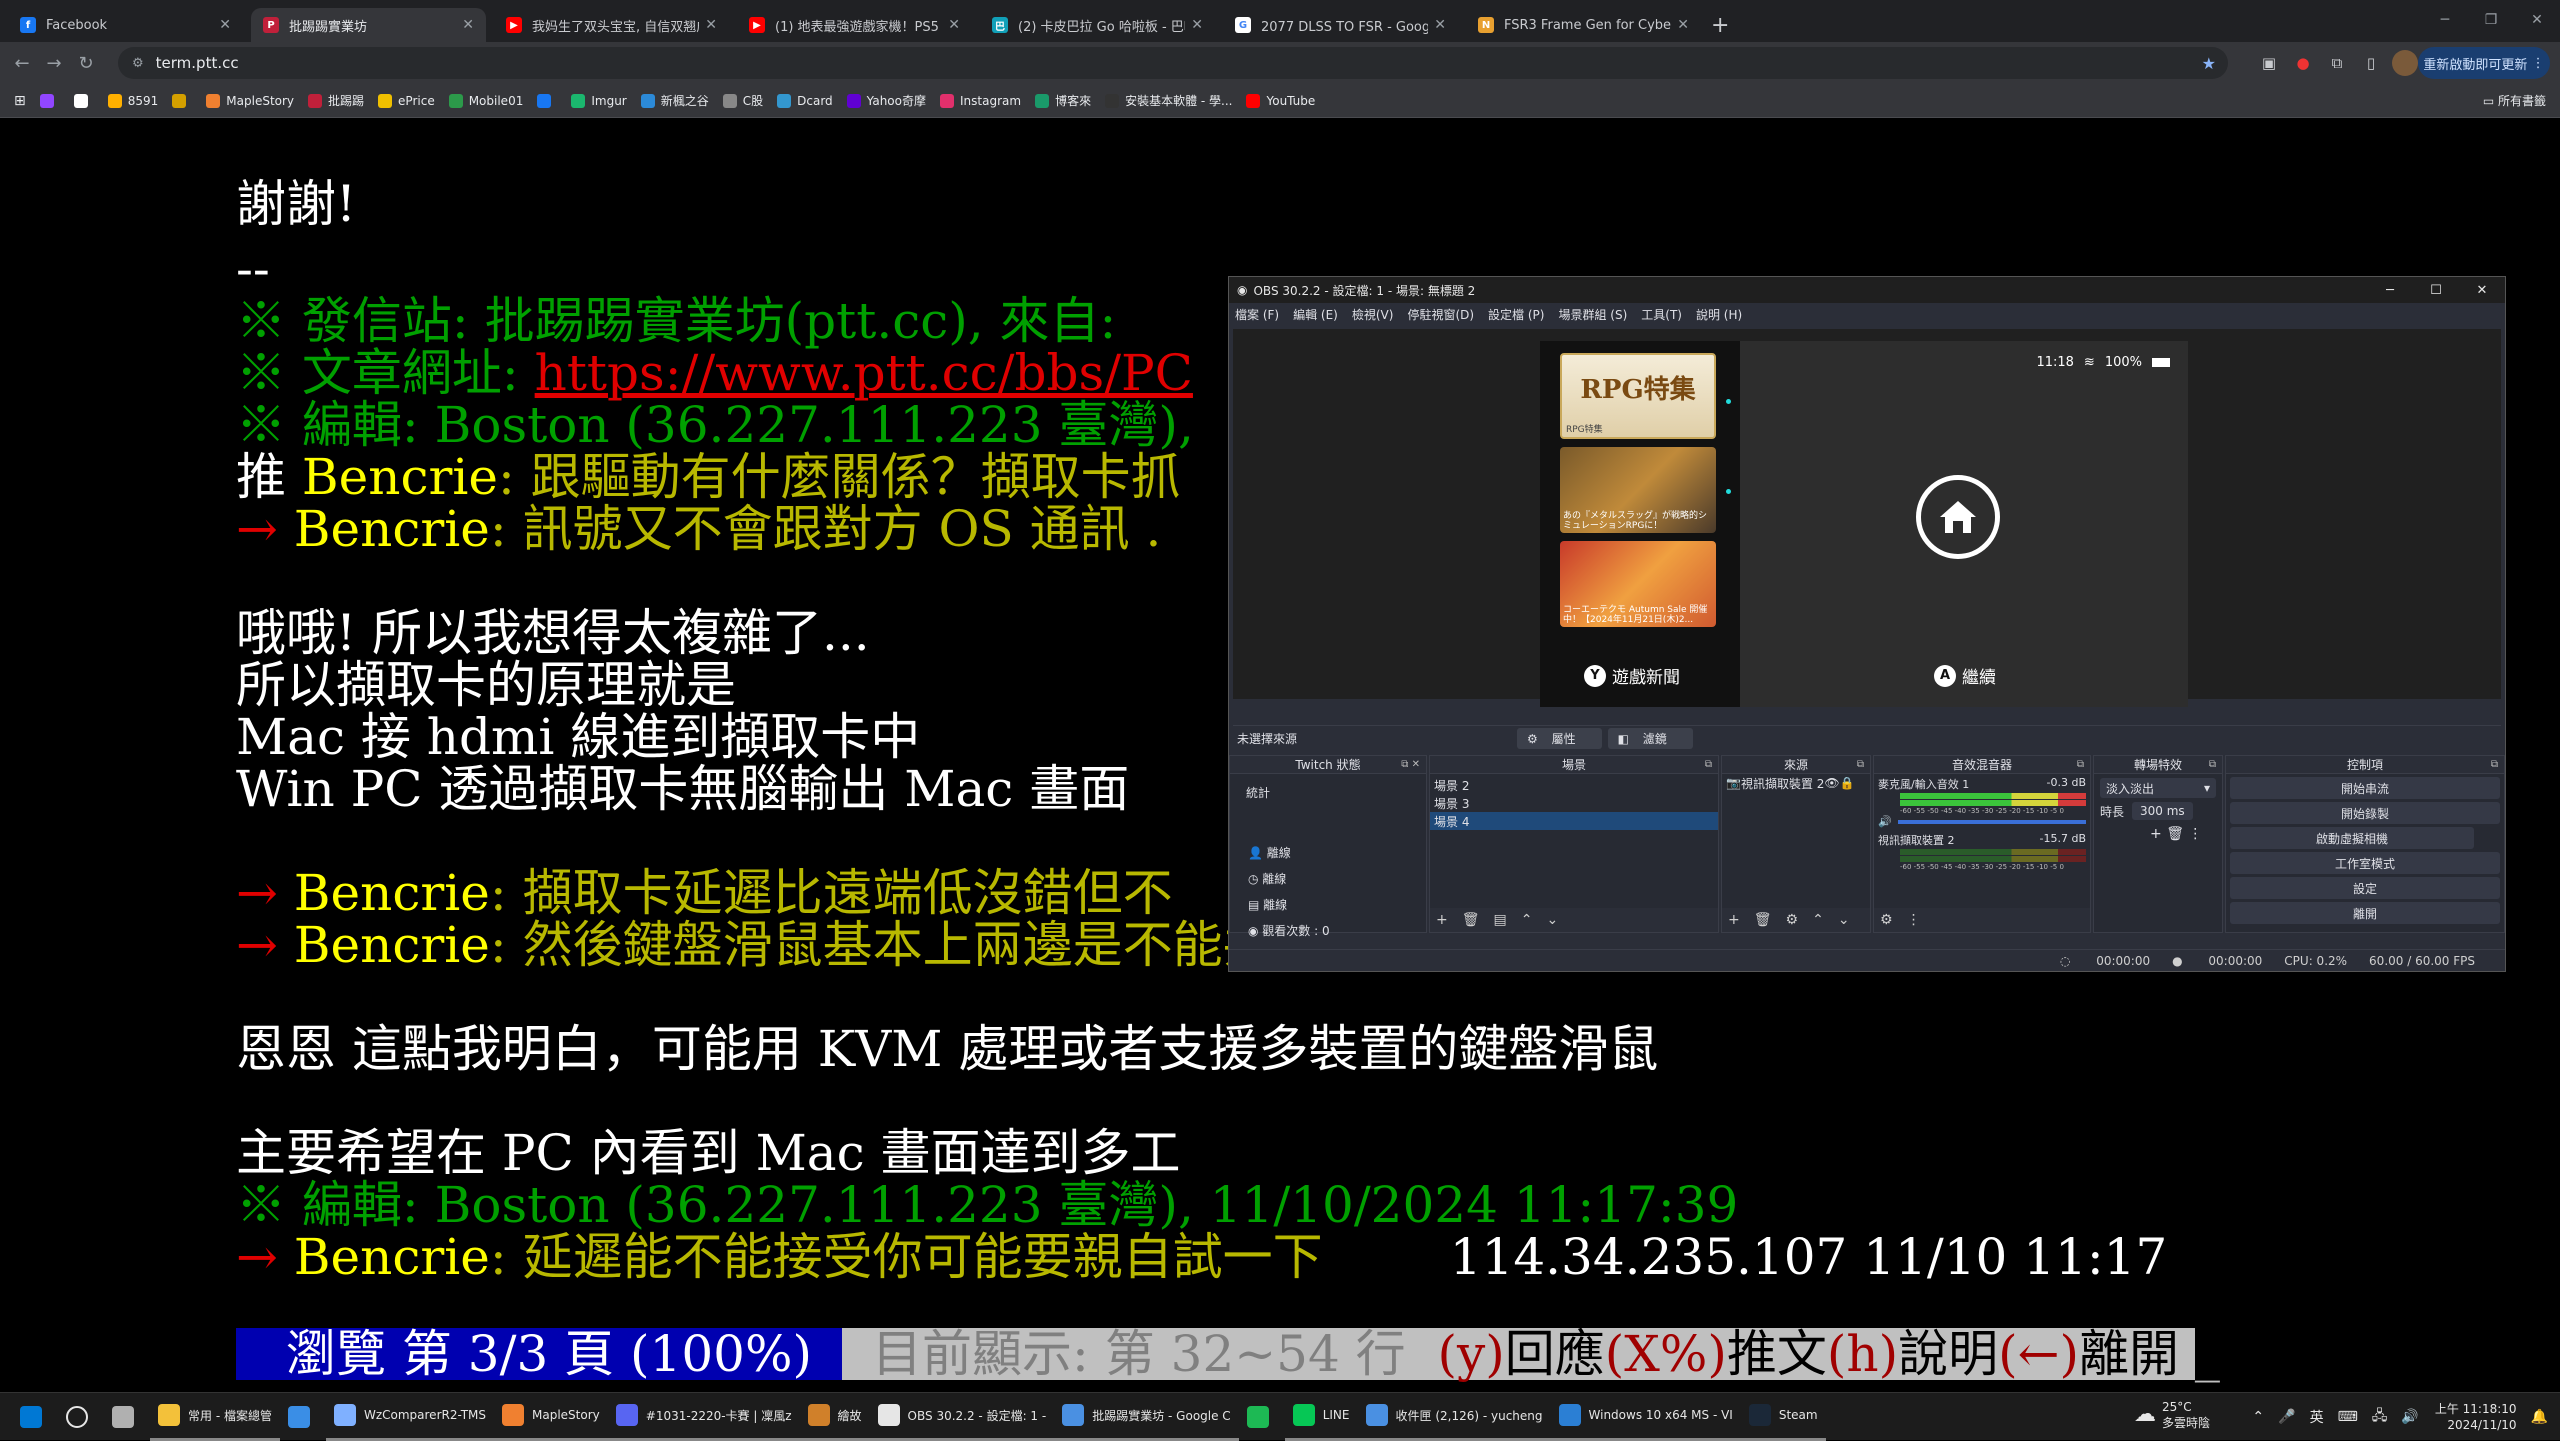 Image resolution: width=2560 pixels, height=1441 pixels. I want to click on control-button-3: 工作室模式, so click(2365, 863).